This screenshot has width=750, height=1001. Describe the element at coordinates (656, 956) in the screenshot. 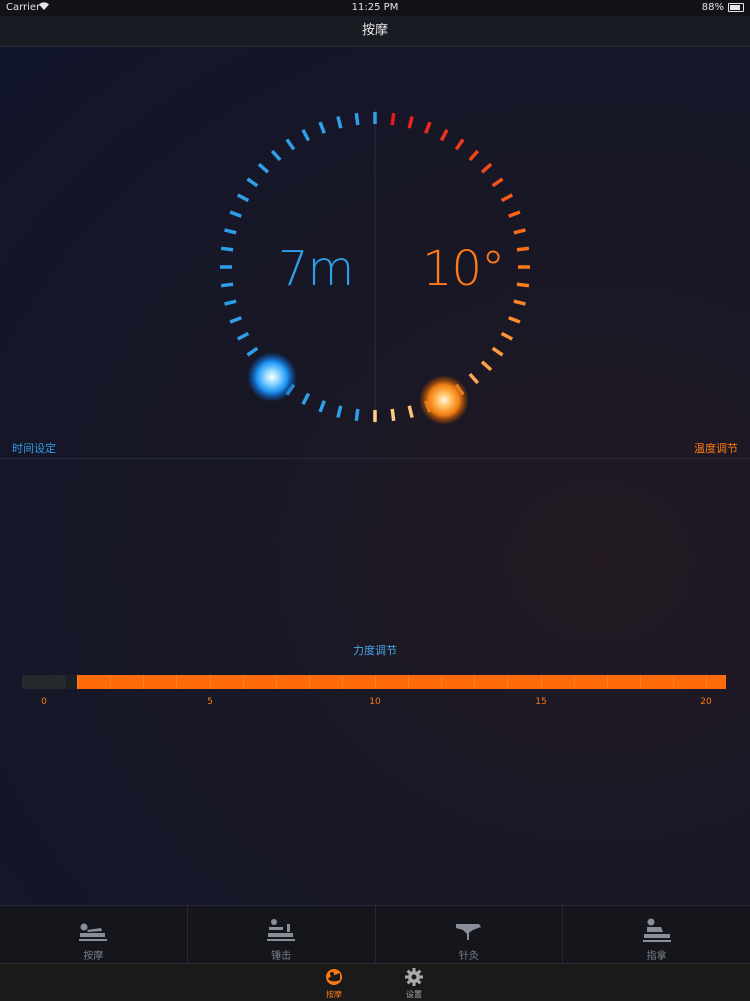

I see `mode-finger-press-label: 指拿` at that location.